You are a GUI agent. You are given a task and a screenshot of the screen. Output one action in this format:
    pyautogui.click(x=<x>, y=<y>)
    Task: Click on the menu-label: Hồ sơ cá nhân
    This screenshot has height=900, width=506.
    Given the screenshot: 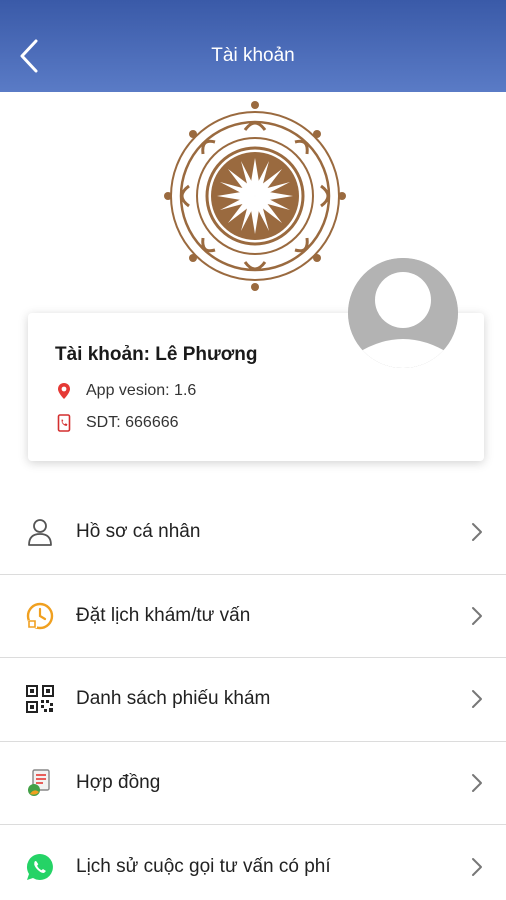 What is the action you would take?
    pyautogui.click(x=138, y=532)
    